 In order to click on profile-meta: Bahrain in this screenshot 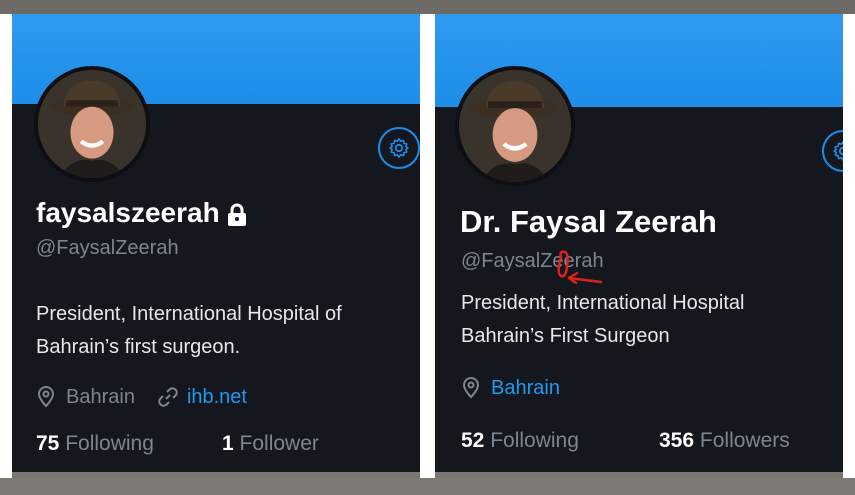, I will do `click(510, 388)`.